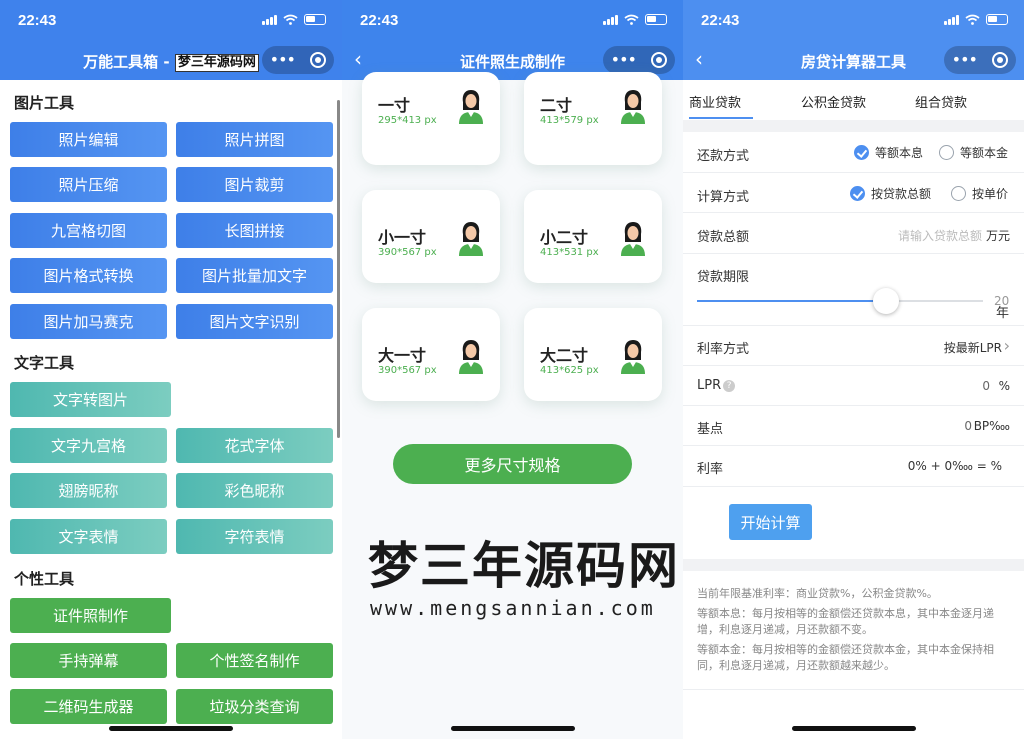 The width and height of the screenshot is (1024, 739). What do you see at coordinates (853, 466) in the screenshot?
I see `interest-rate-row: 利率 0% + 0‱ = %` at bounding box center [853, 466].